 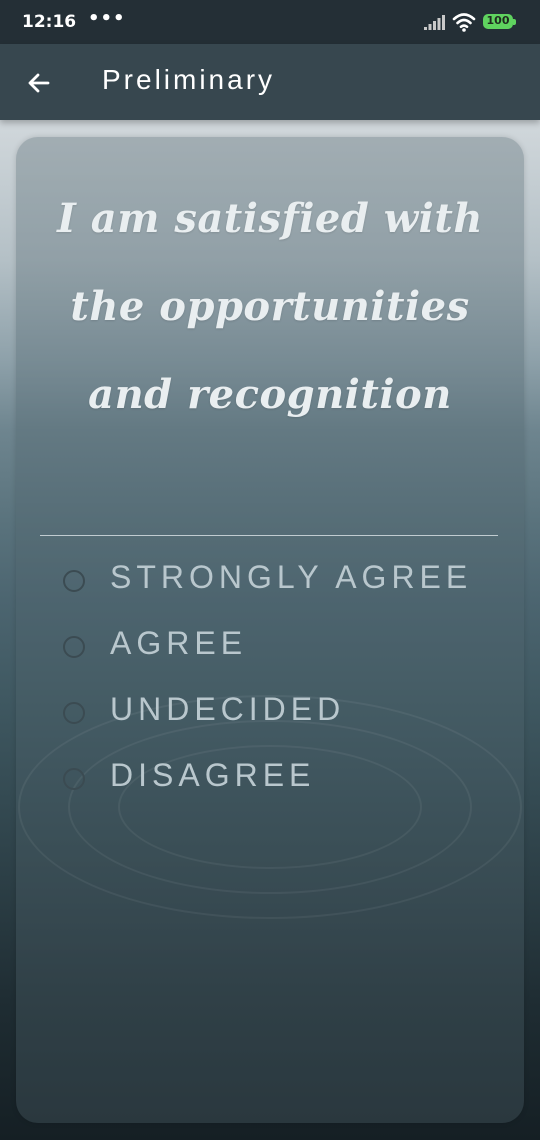 What do you see at coordinates (270, 22) in the screenshot?
I see `status-bar: 12:16 ••• 100` at bounding box center [270, 22].